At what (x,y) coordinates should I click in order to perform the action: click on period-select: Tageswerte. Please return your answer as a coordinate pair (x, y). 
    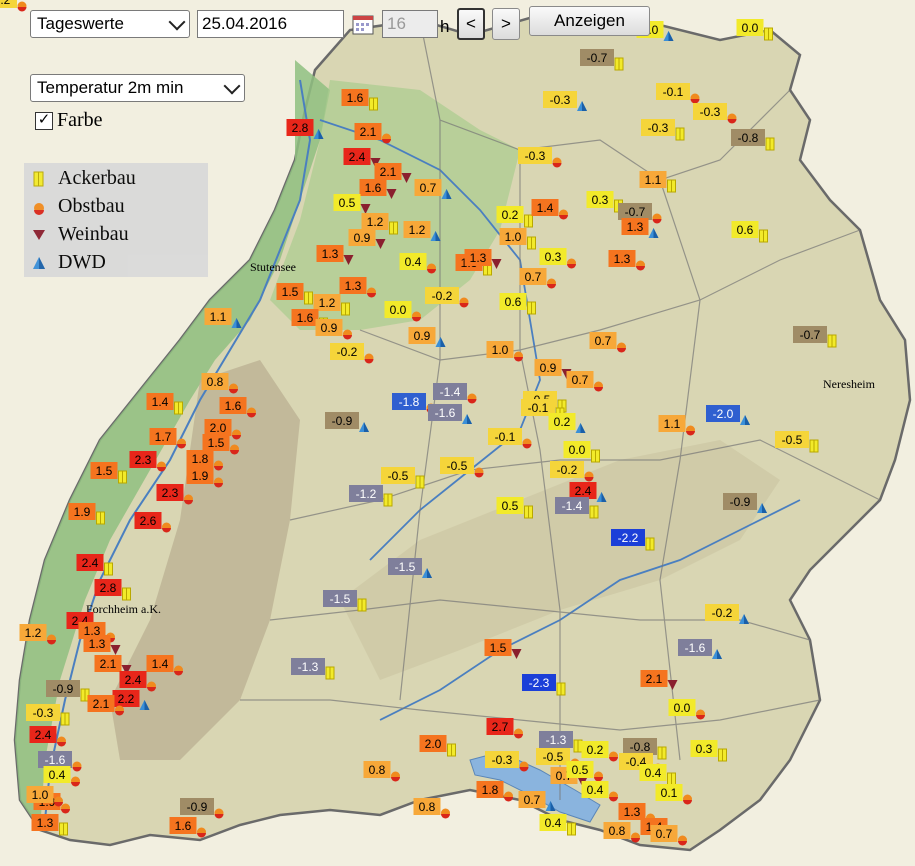
    Looking at the image, I should click on (110, 24).